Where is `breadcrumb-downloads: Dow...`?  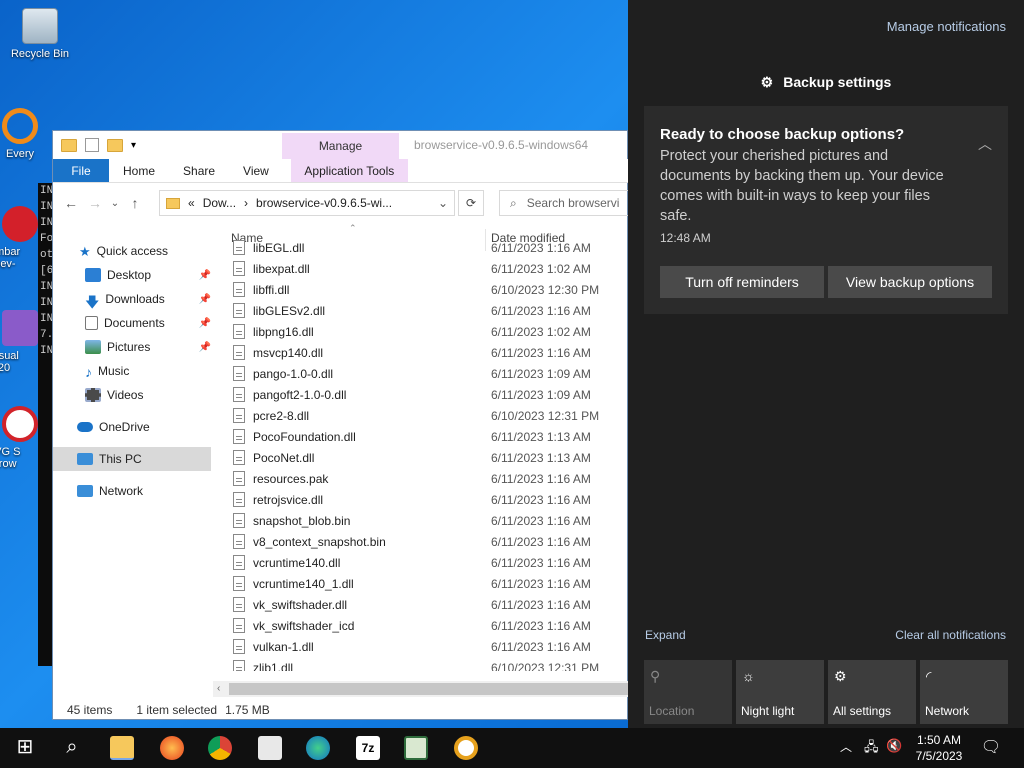
breadcrumb-downloads: Dow... is located at coordinates (219, 203).